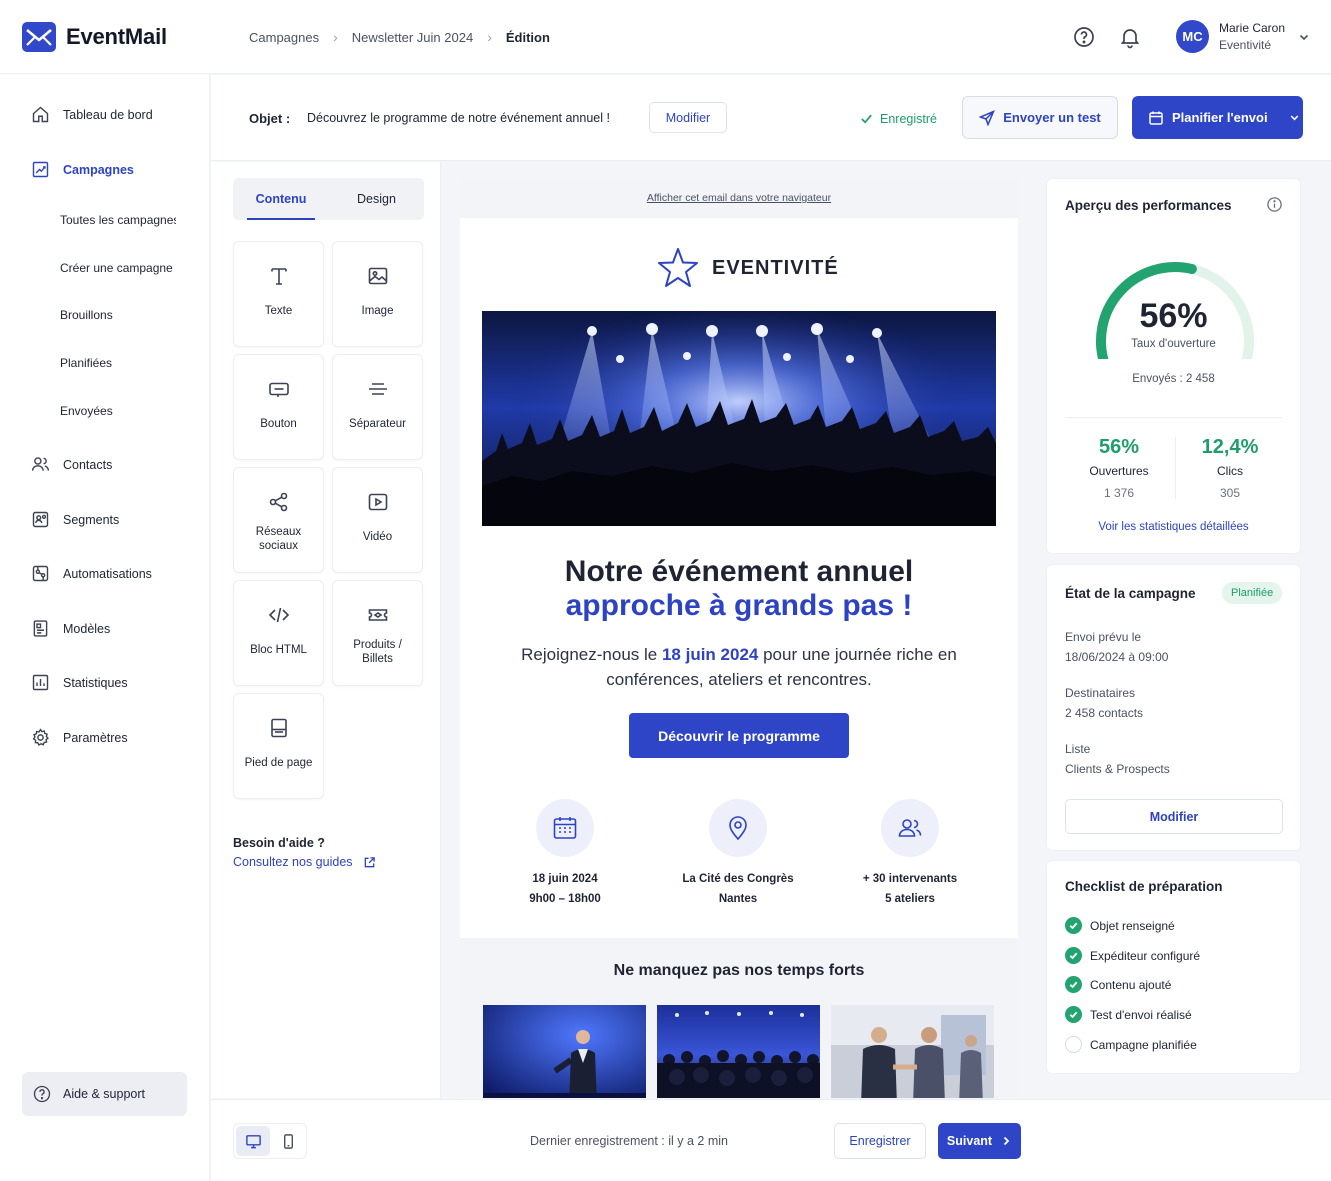 The image size is (1331, 1181). I want to click on checklist-label: Test d'envoi réalisé, so click(1141, 1014).